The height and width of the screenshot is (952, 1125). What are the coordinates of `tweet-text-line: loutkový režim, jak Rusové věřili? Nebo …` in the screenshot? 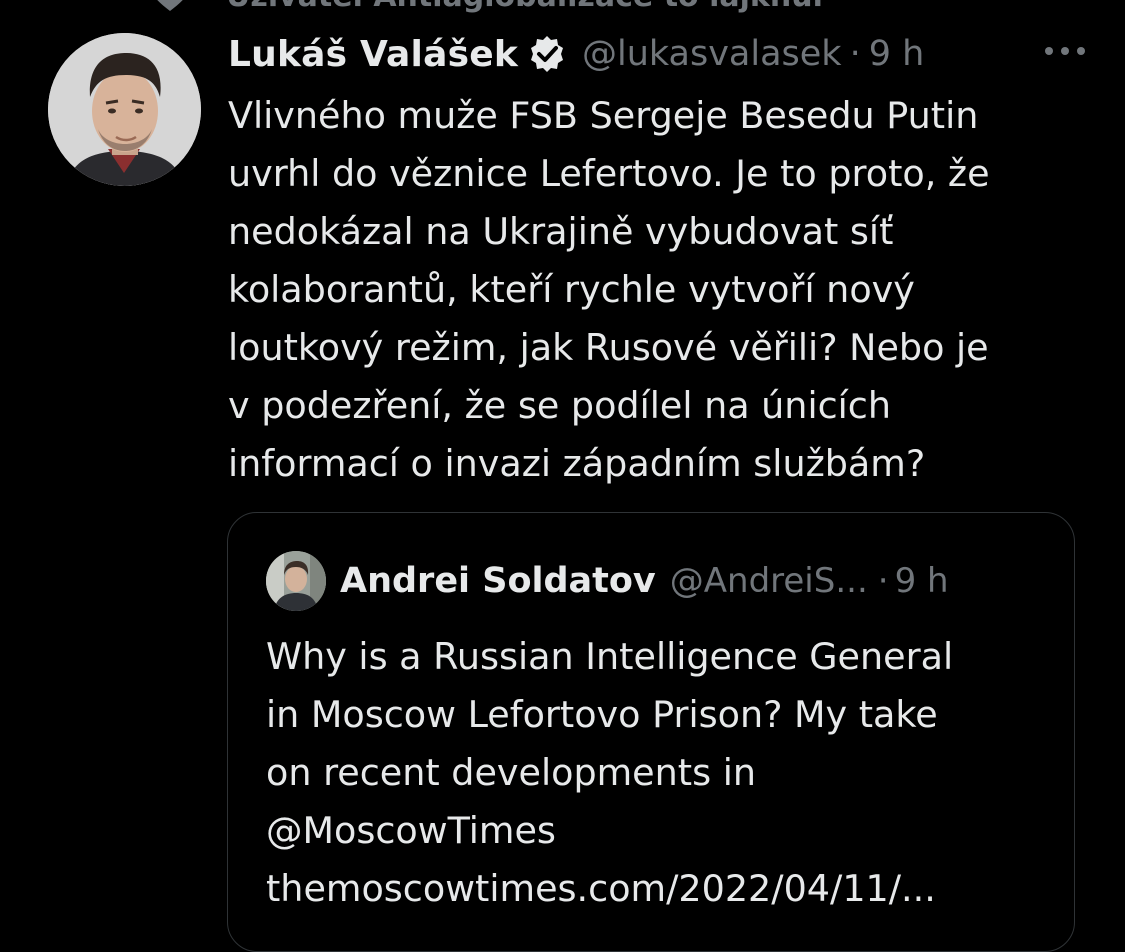 It's located at (608, 347).